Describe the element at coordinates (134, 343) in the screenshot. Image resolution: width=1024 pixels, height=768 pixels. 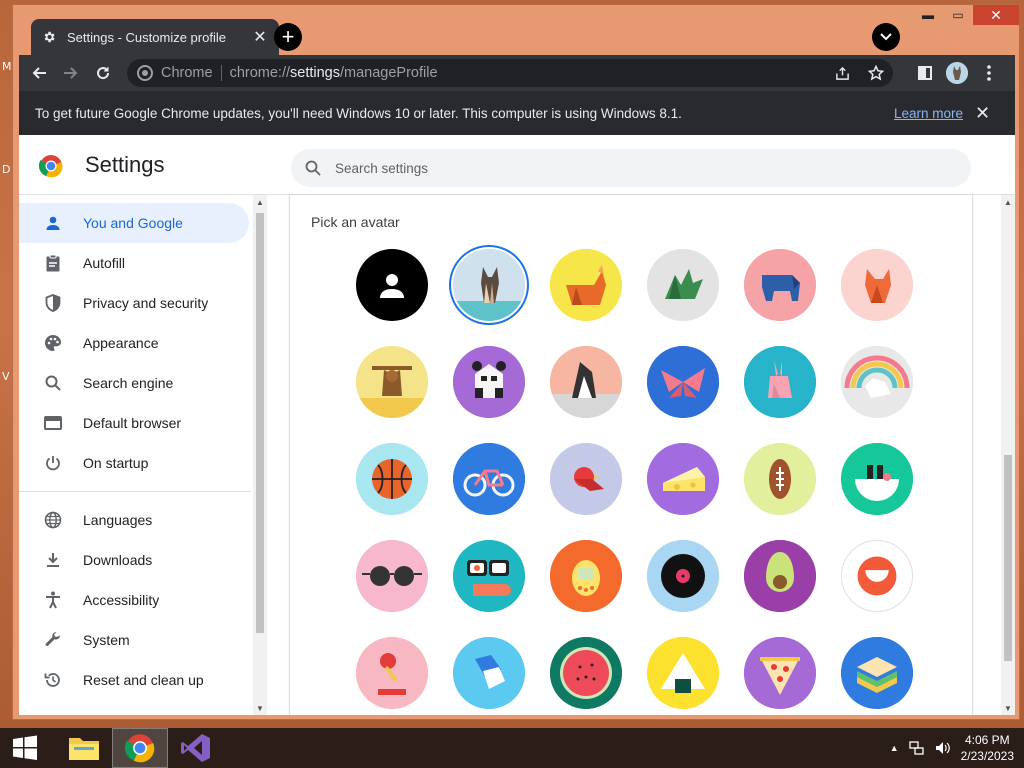
I see `sidebar-item-appearance: Appearance` at that location.